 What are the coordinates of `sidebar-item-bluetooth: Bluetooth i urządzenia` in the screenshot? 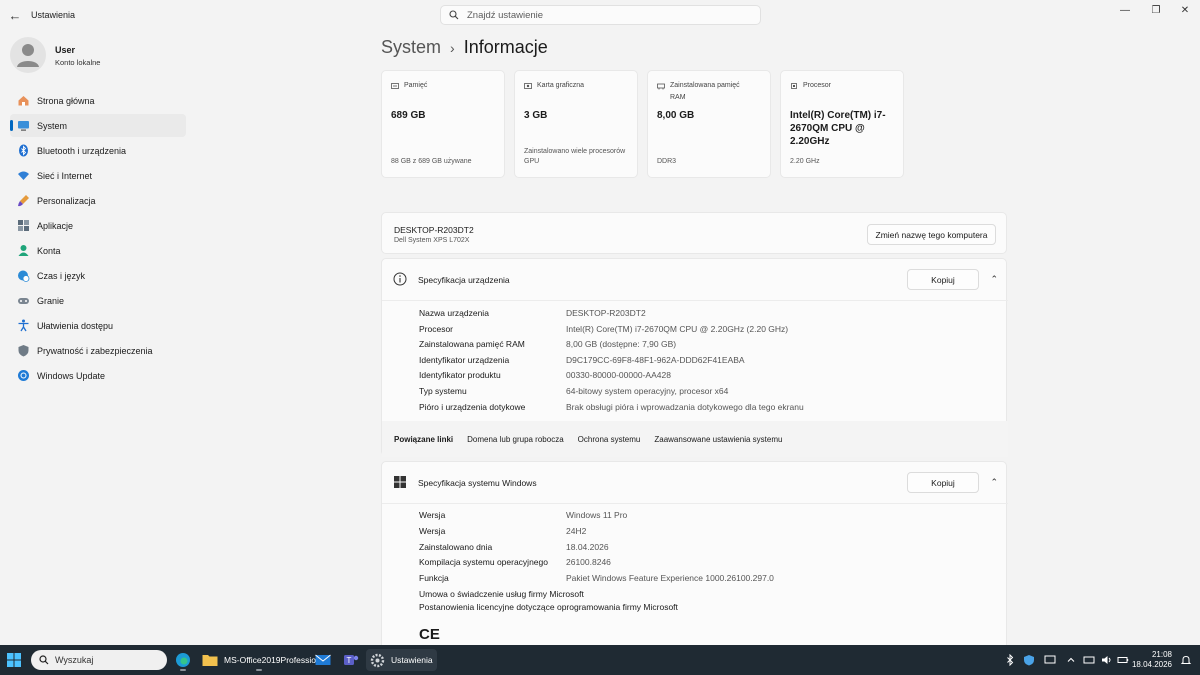 It's located at (98, 150).